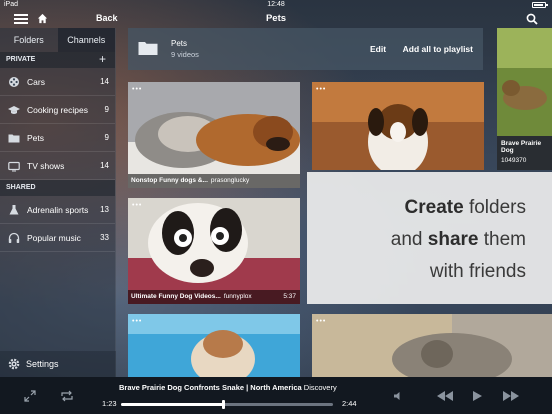 The image size is (552, 414). I want to click on settings-button: Settings, so click(58, 364).